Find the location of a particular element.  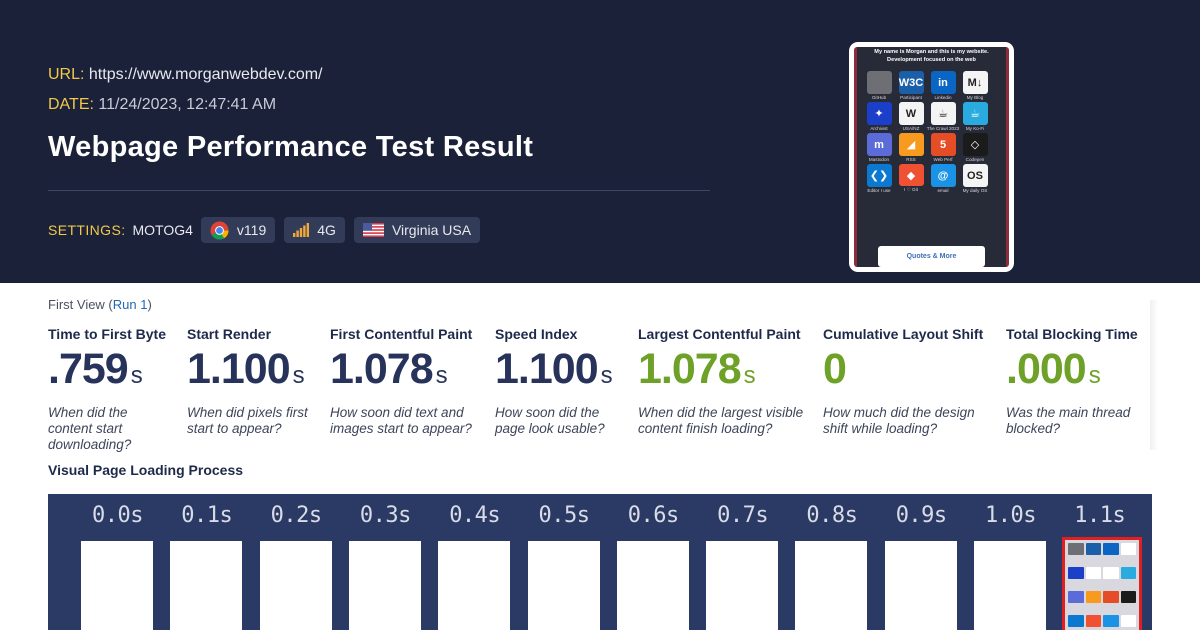

filmstrip-frame: 0.4s is located at coordinates (474, 562).